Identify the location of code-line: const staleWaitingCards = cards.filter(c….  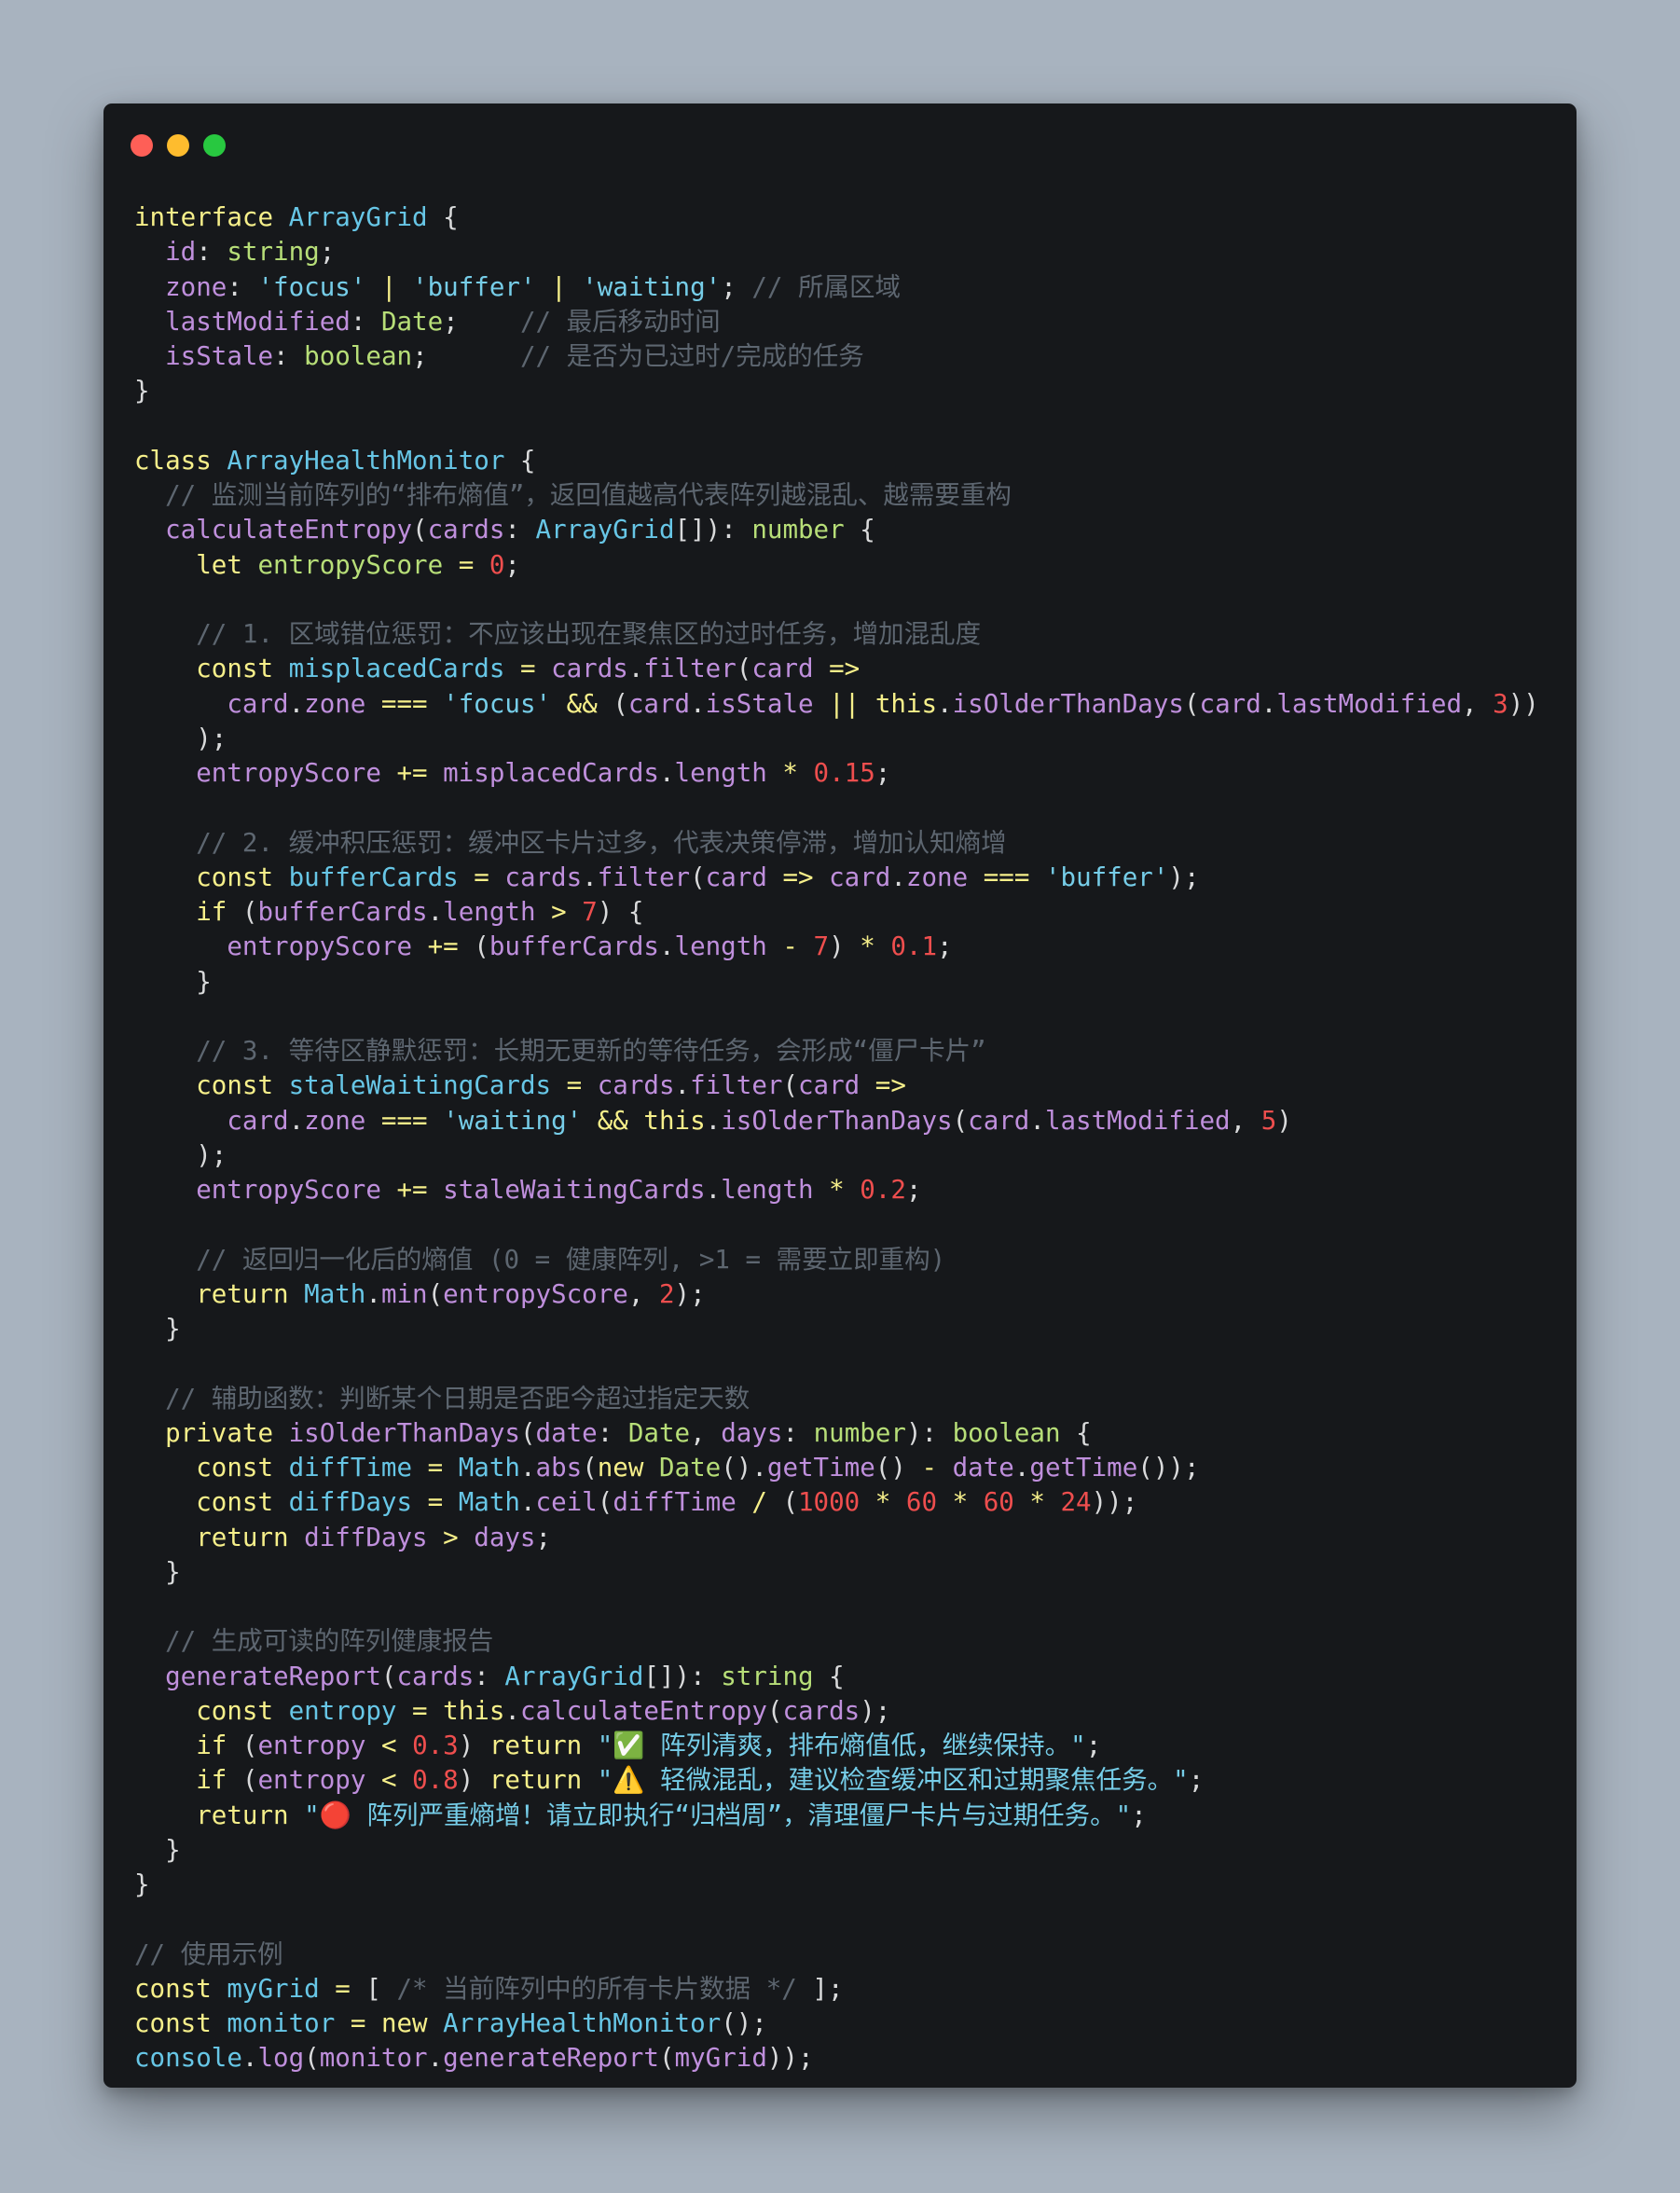
(836, 1086).